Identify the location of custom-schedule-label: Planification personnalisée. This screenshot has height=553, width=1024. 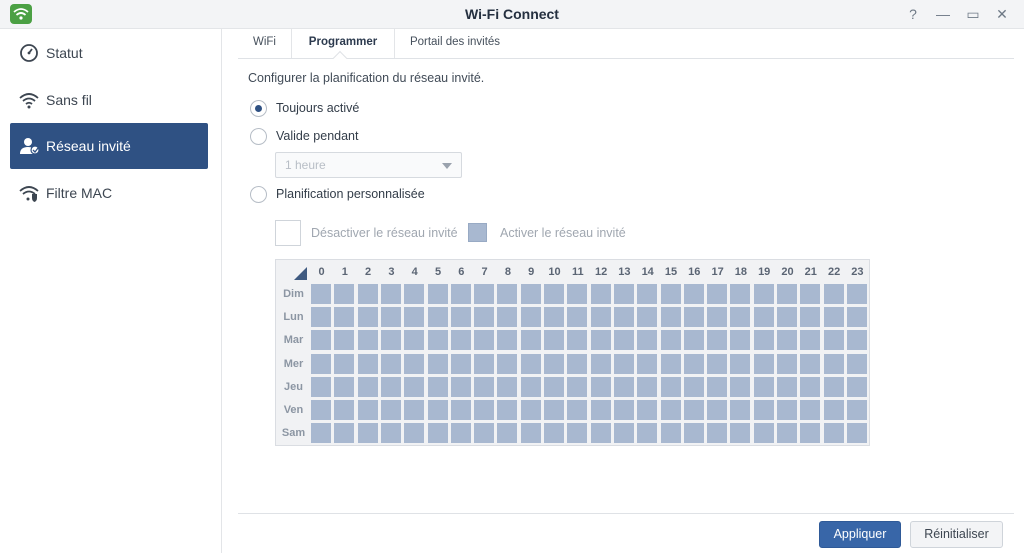
(350, 194).